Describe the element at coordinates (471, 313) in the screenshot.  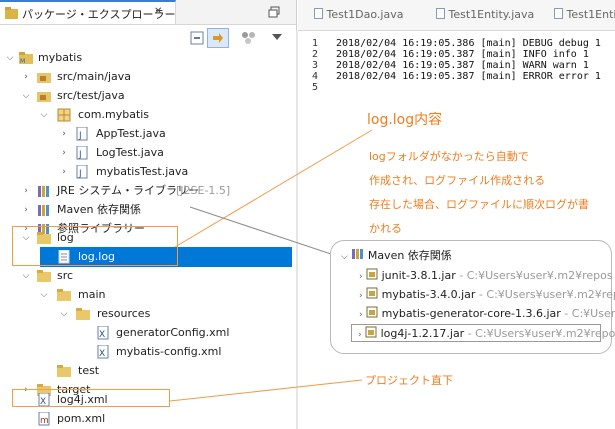
I see `jar-name: mybatis-generator-core-1.3.6.jar` at that location.